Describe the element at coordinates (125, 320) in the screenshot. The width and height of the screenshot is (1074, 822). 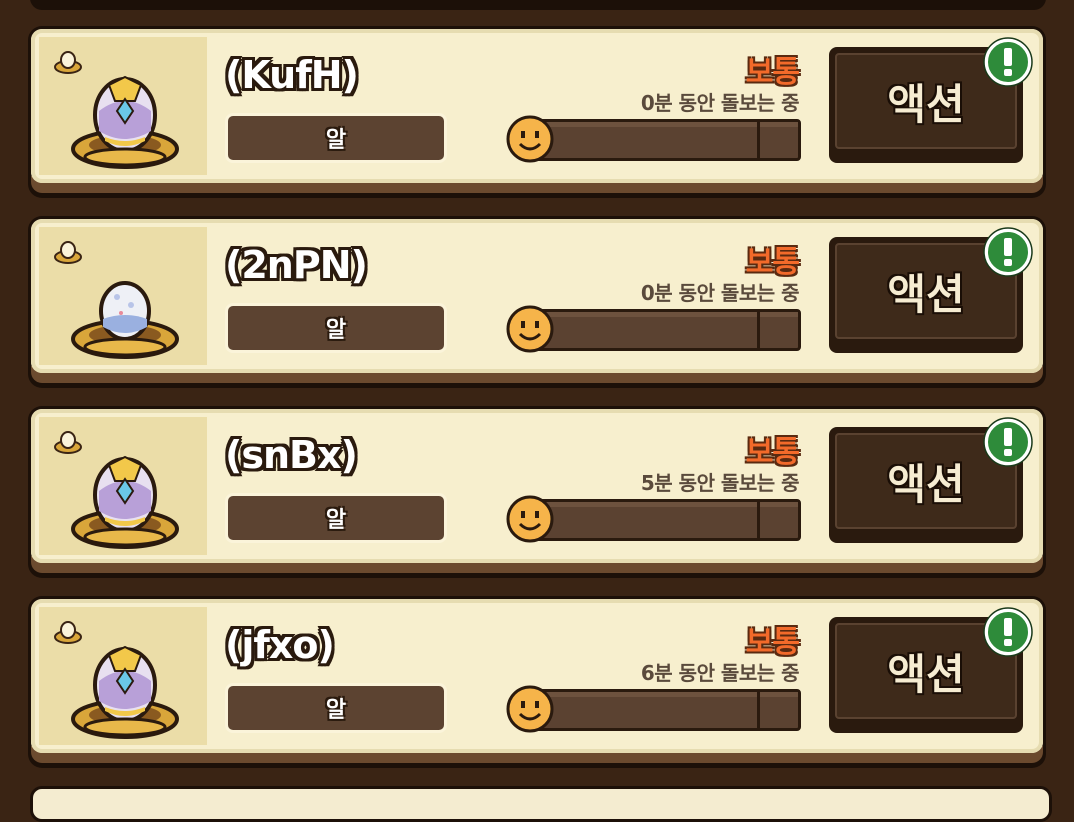
I see `speckled-egg-icon` at that location.